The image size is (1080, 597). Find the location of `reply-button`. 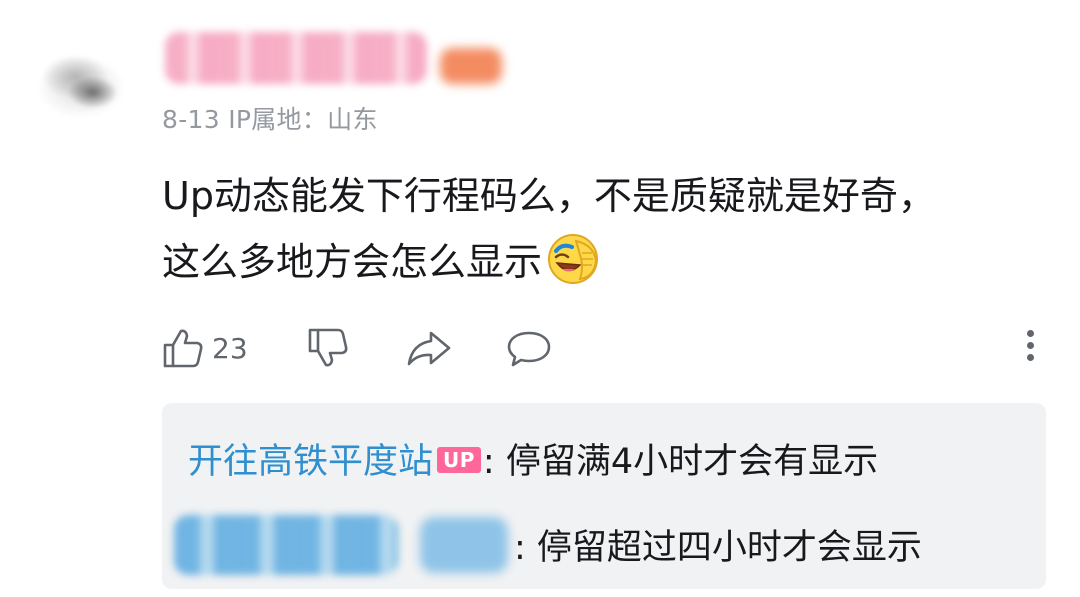

reply-button is located at coordinates (529, 348).